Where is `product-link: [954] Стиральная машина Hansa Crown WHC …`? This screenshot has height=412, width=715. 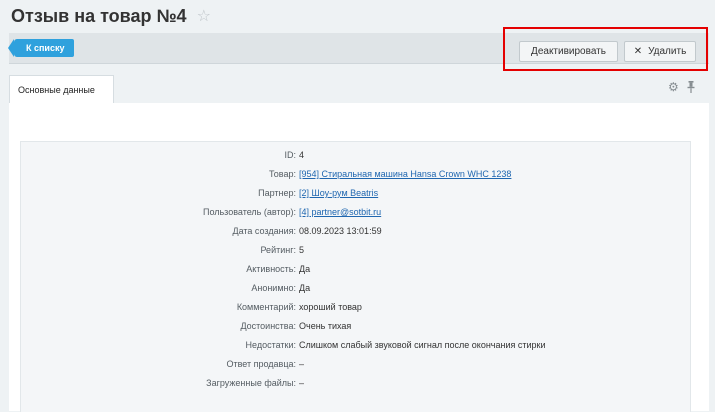
product-link: [954] Стиральная машина Hansa Crown WHC … is located at coordinates (405, 174).